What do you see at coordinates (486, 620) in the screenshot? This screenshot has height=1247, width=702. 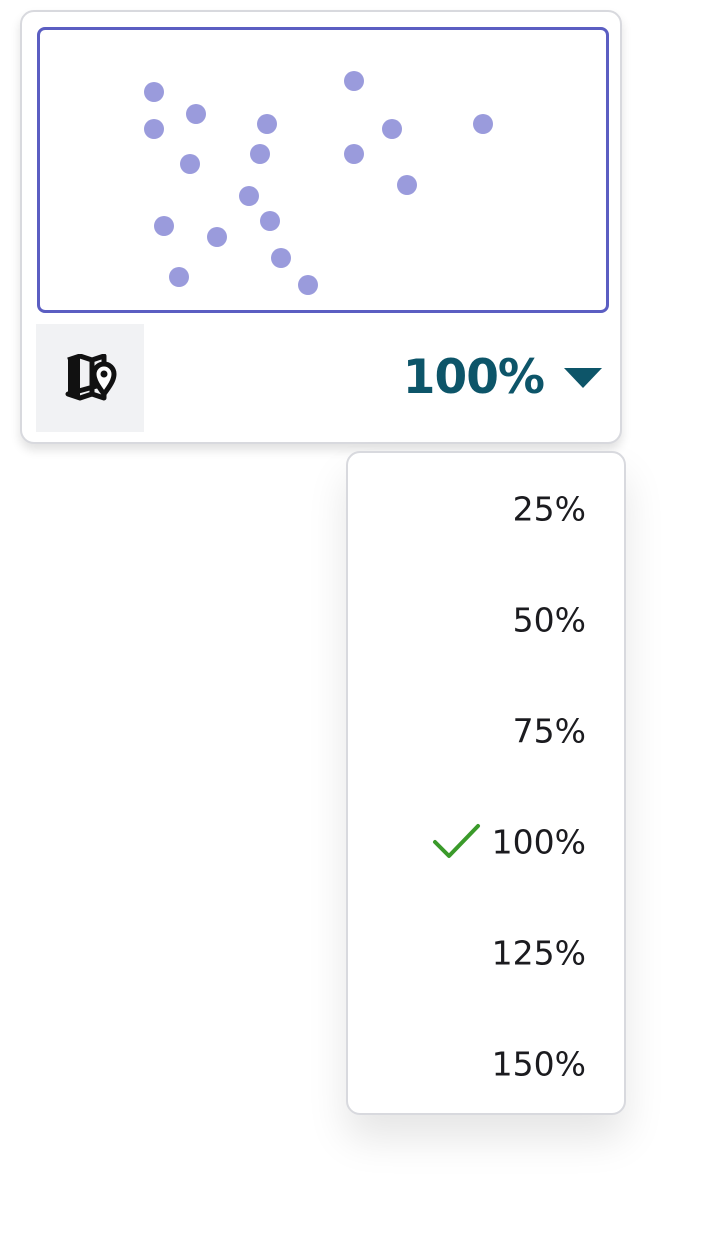 I see `zoom-option-50: 50%` at bounding box center [486, 620].